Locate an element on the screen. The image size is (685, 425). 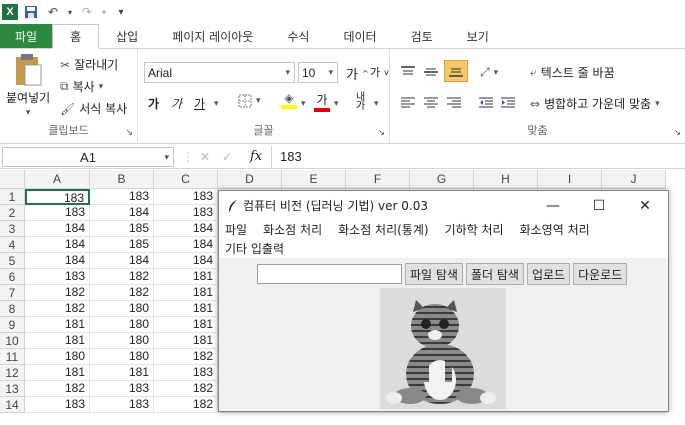
row-header: 4 is located at coordinates (12, 245).